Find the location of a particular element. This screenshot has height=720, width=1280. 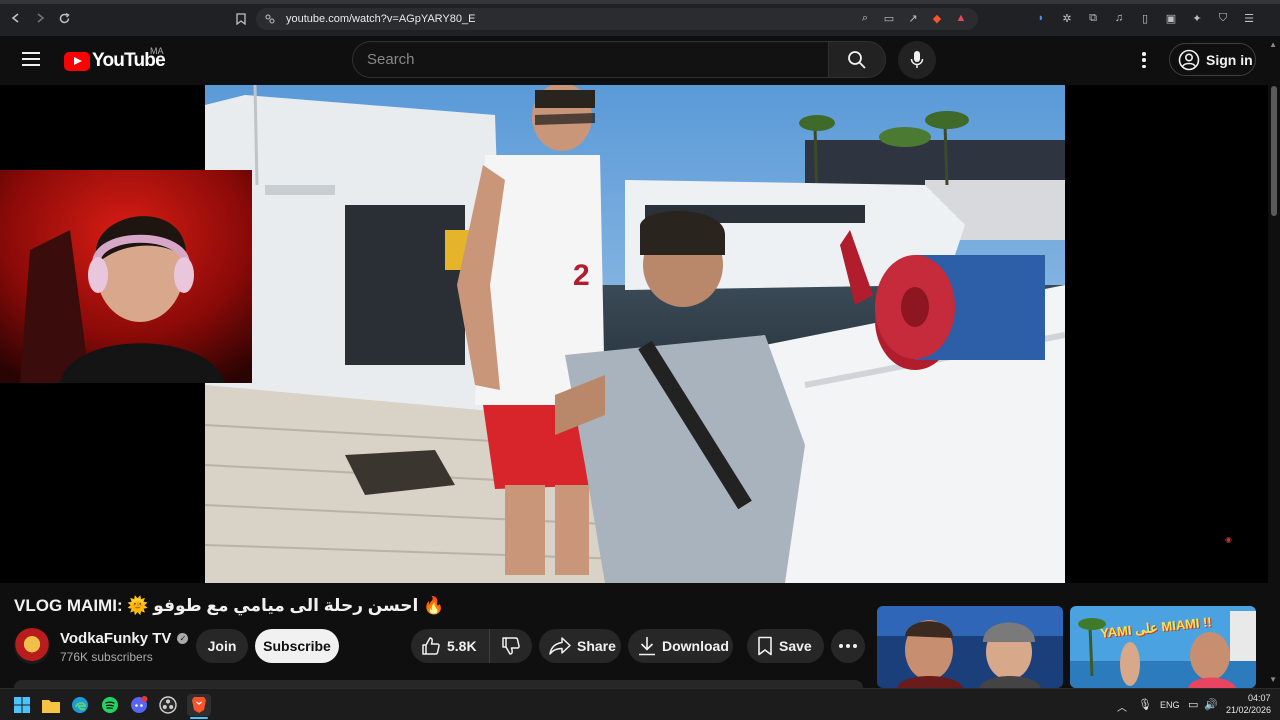

wallet-panel-icon: ▣ is located at coordinates (1171, 18).